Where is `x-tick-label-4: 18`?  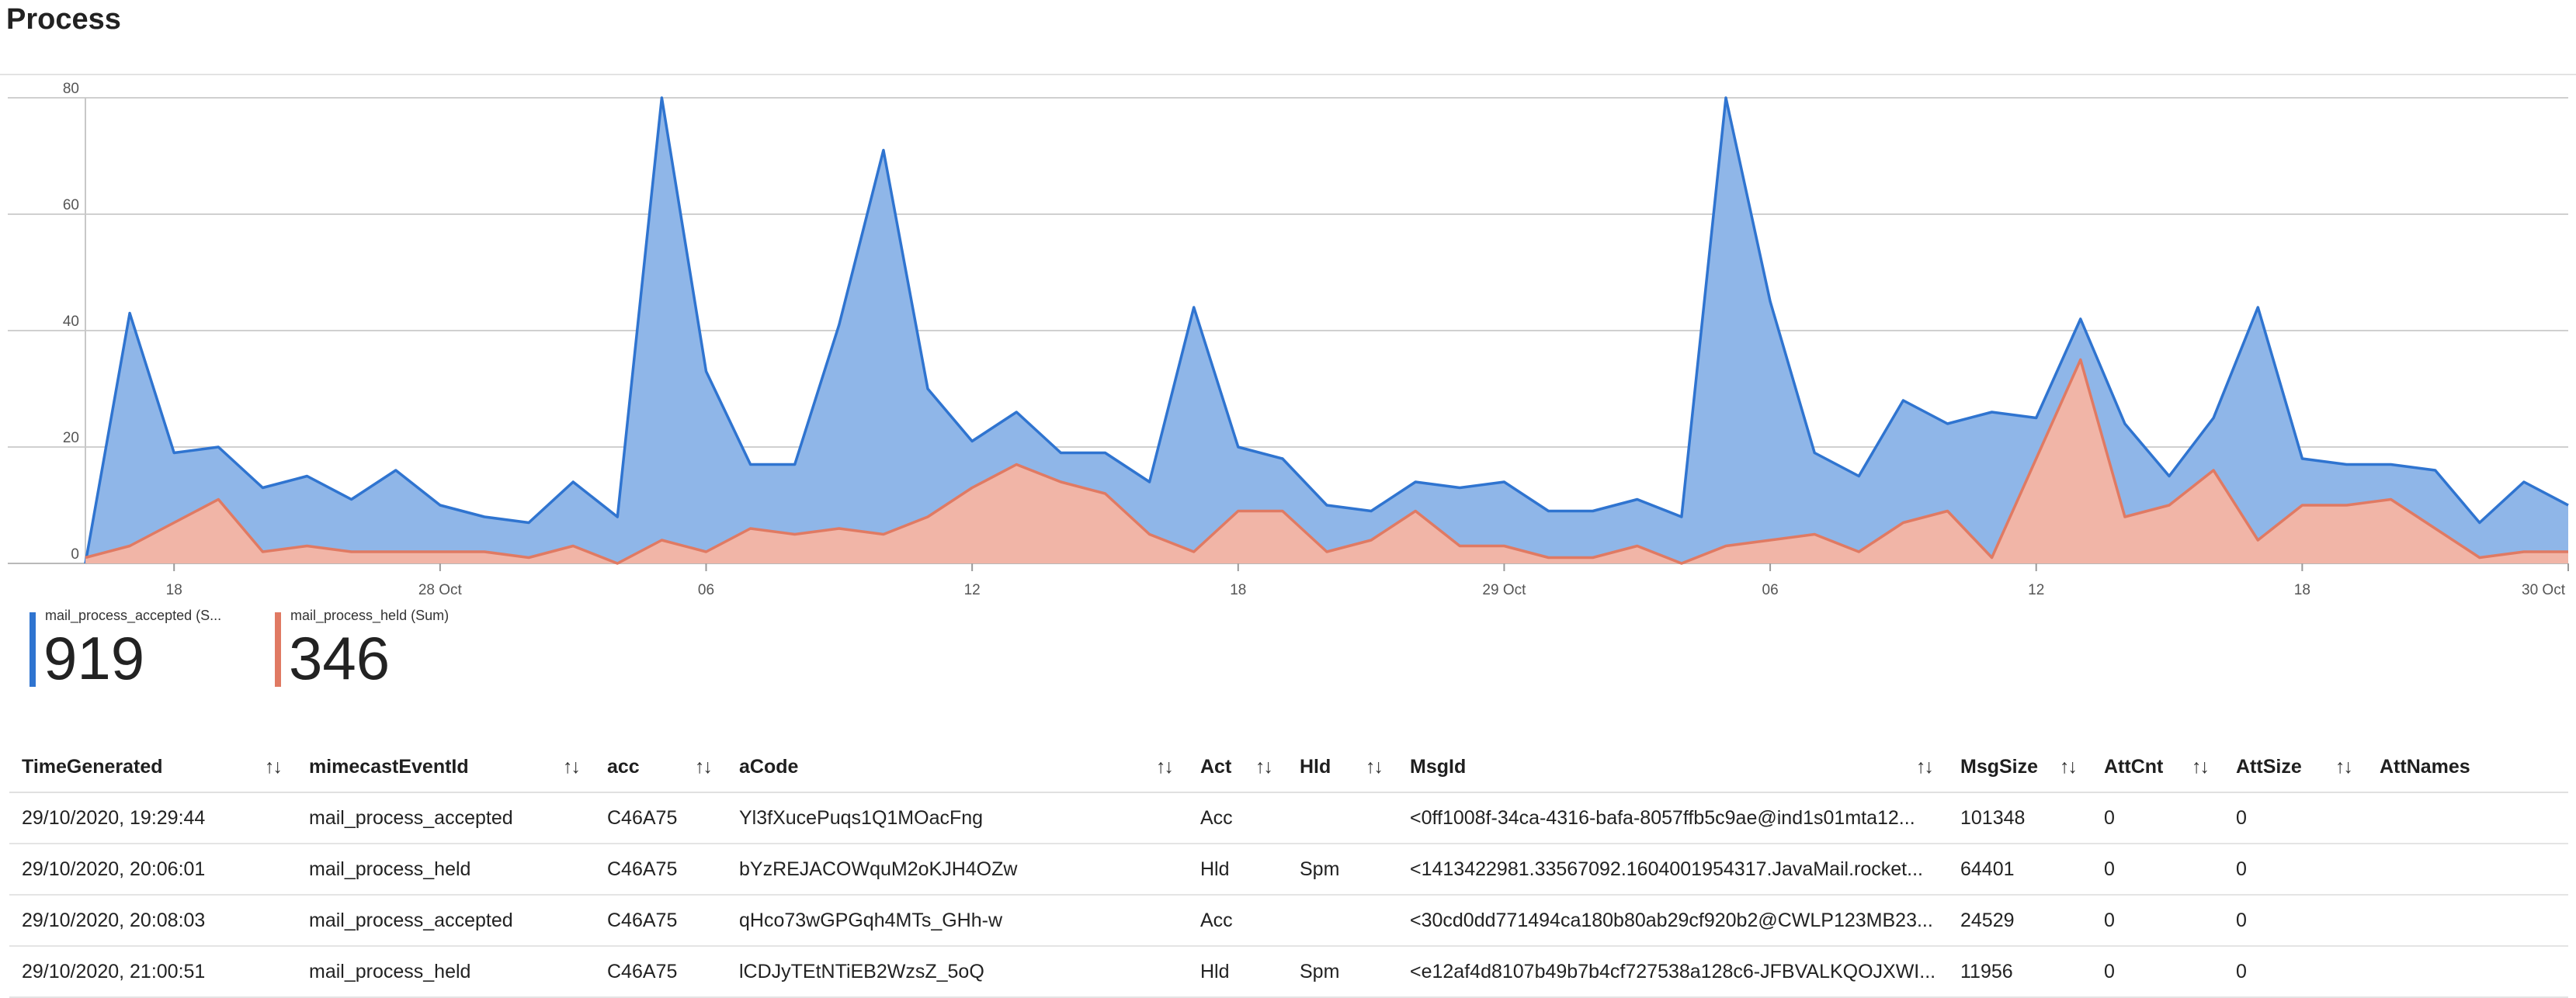 x-tick-label-4: 18 is located at coordinates (1238, 590).